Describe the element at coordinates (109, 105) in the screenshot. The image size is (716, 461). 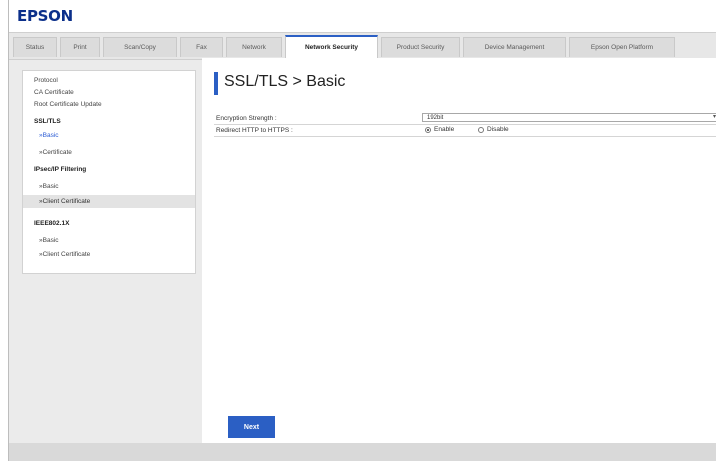
I see `sidebar-item-root-certificate-update: Root Certificate Update` at that location.